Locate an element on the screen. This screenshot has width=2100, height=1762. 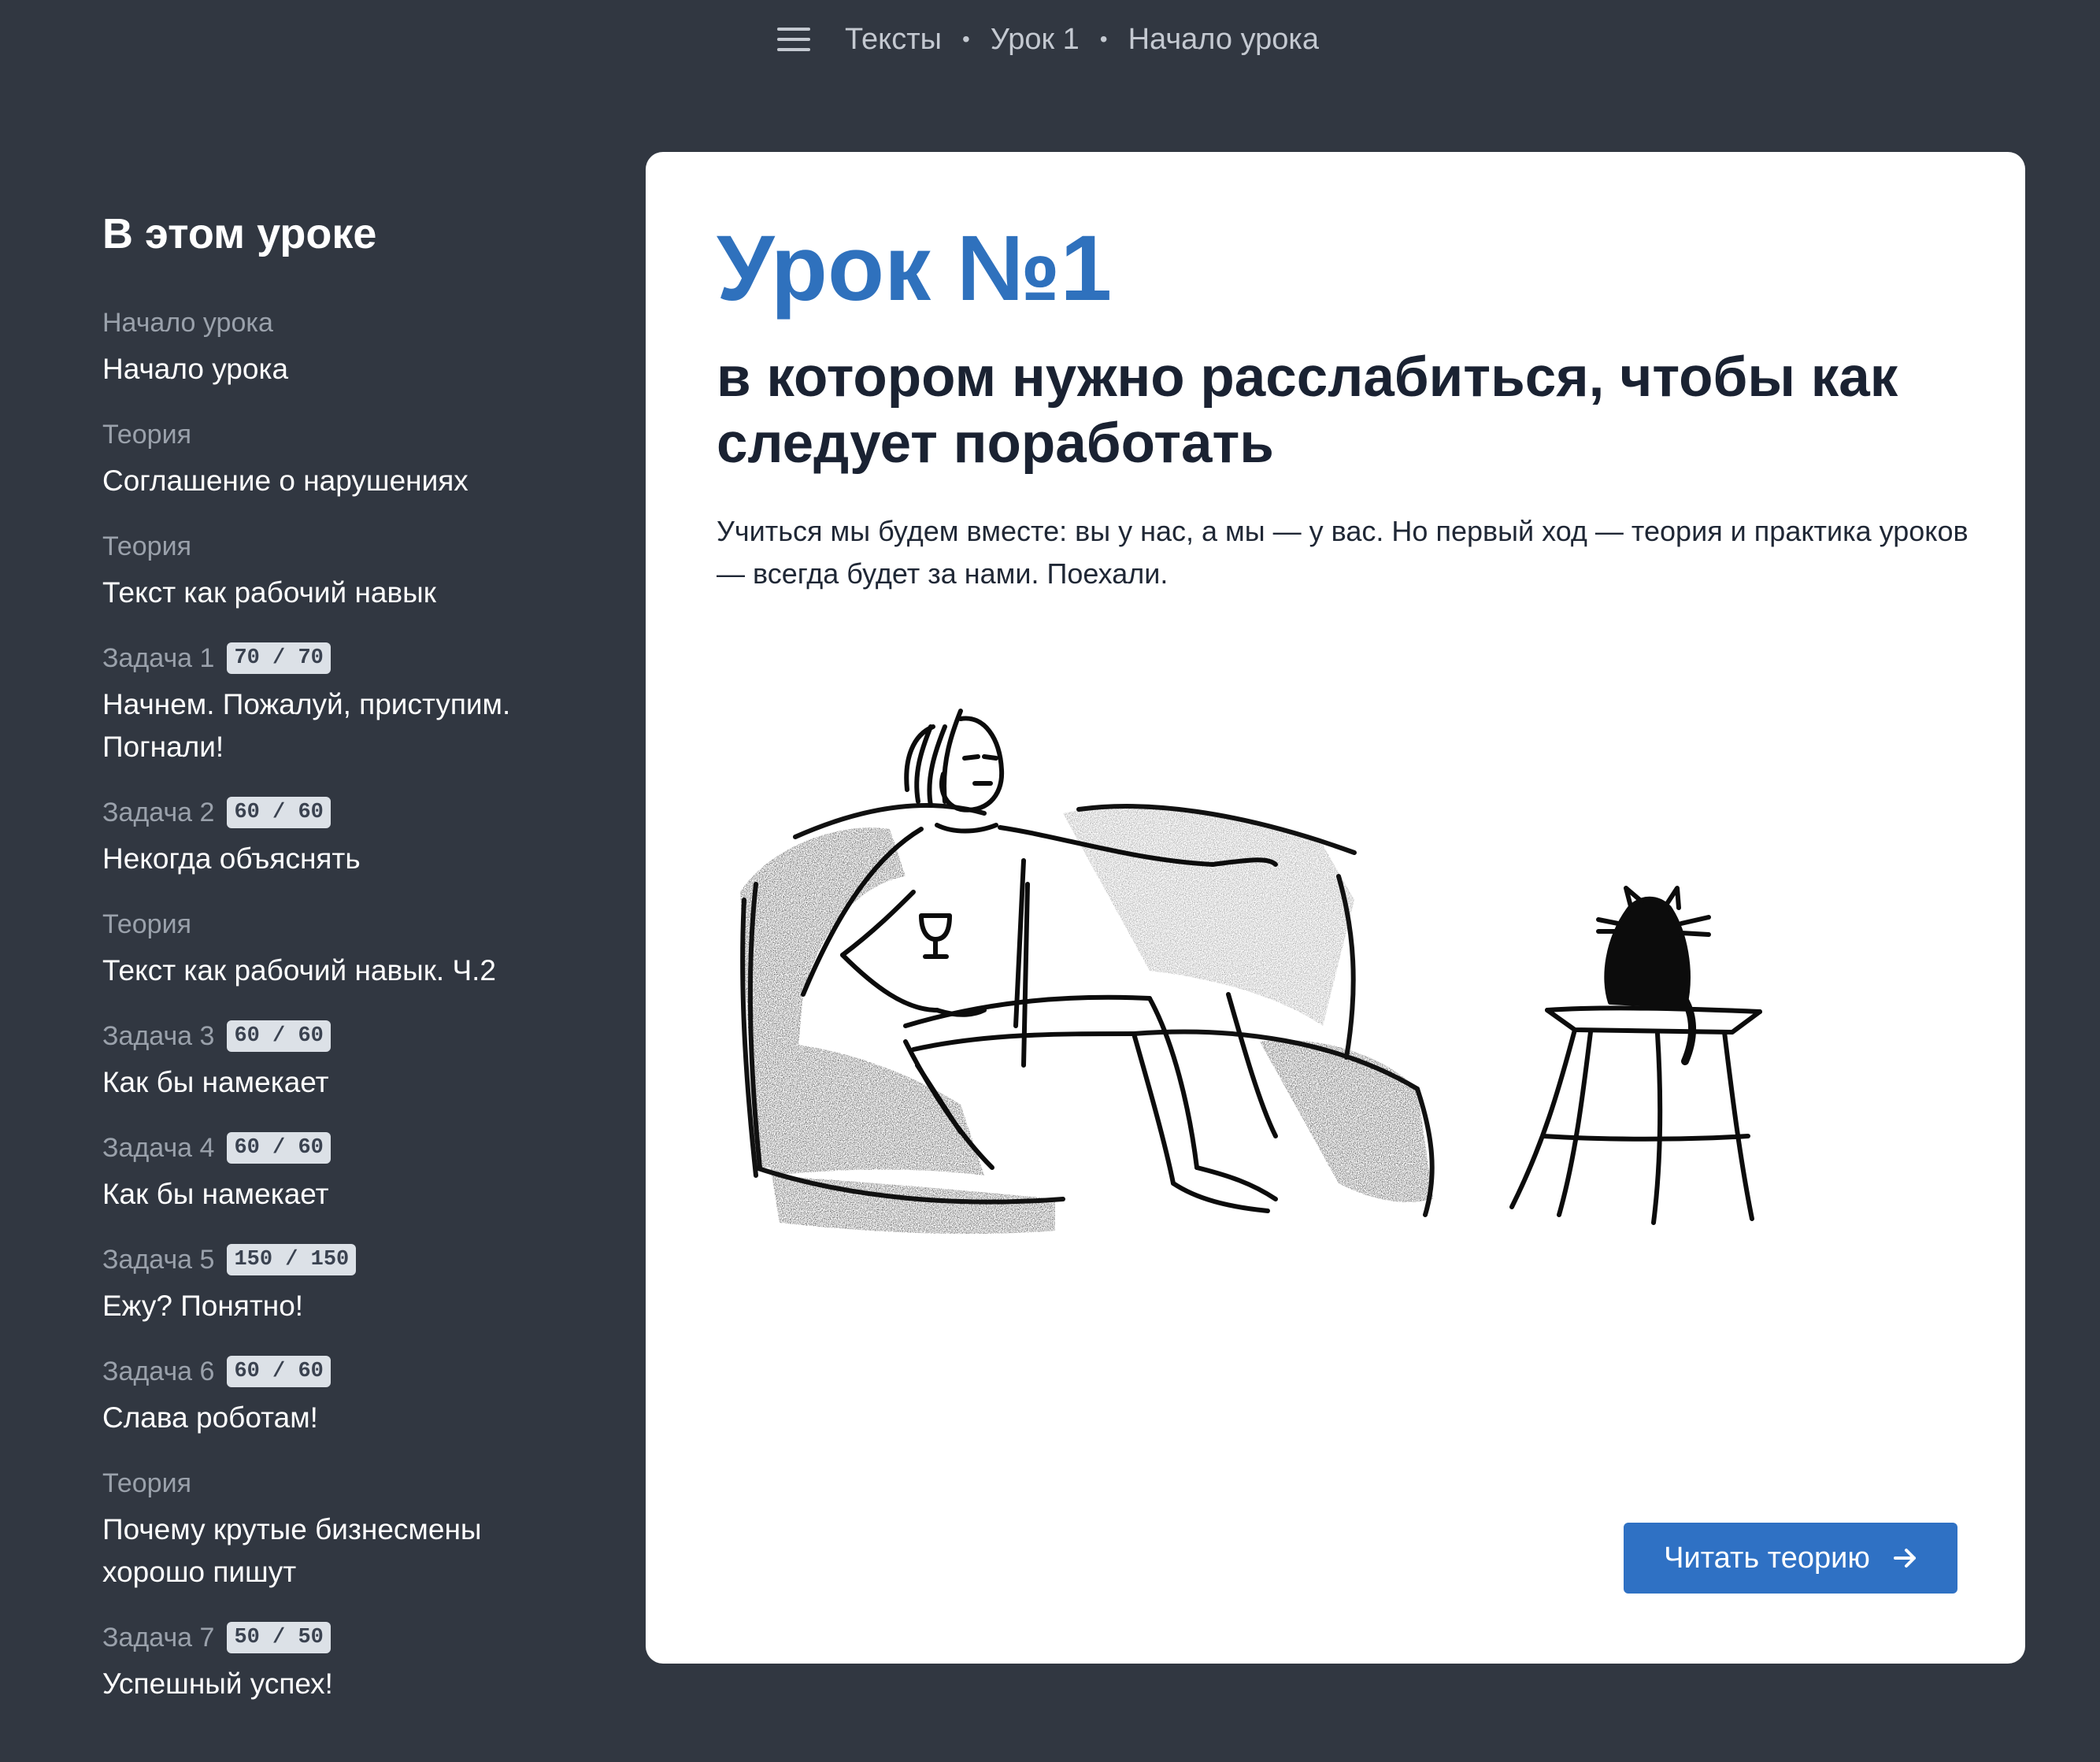
score-badge: 150 / 150 is located at coordinates (292, 1259).